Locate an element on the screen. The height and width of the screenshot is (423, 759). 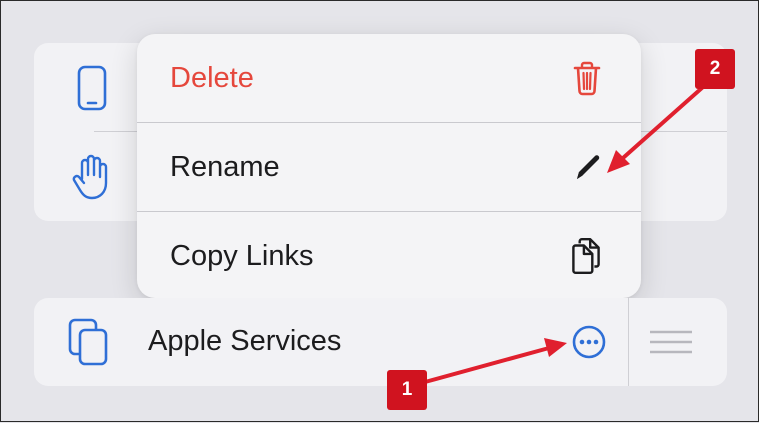
hand-icon is located at coordinates (90, 177).